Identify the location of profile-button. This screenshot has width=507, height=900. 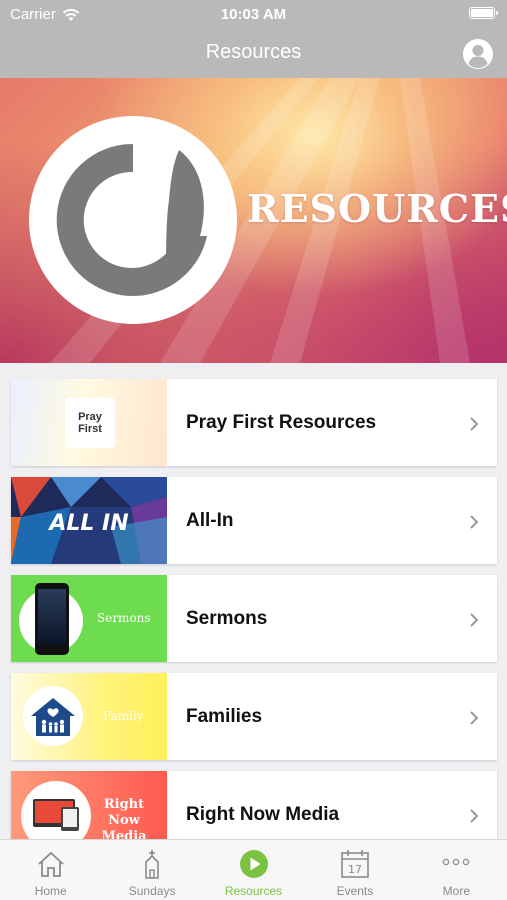
(478, 54).